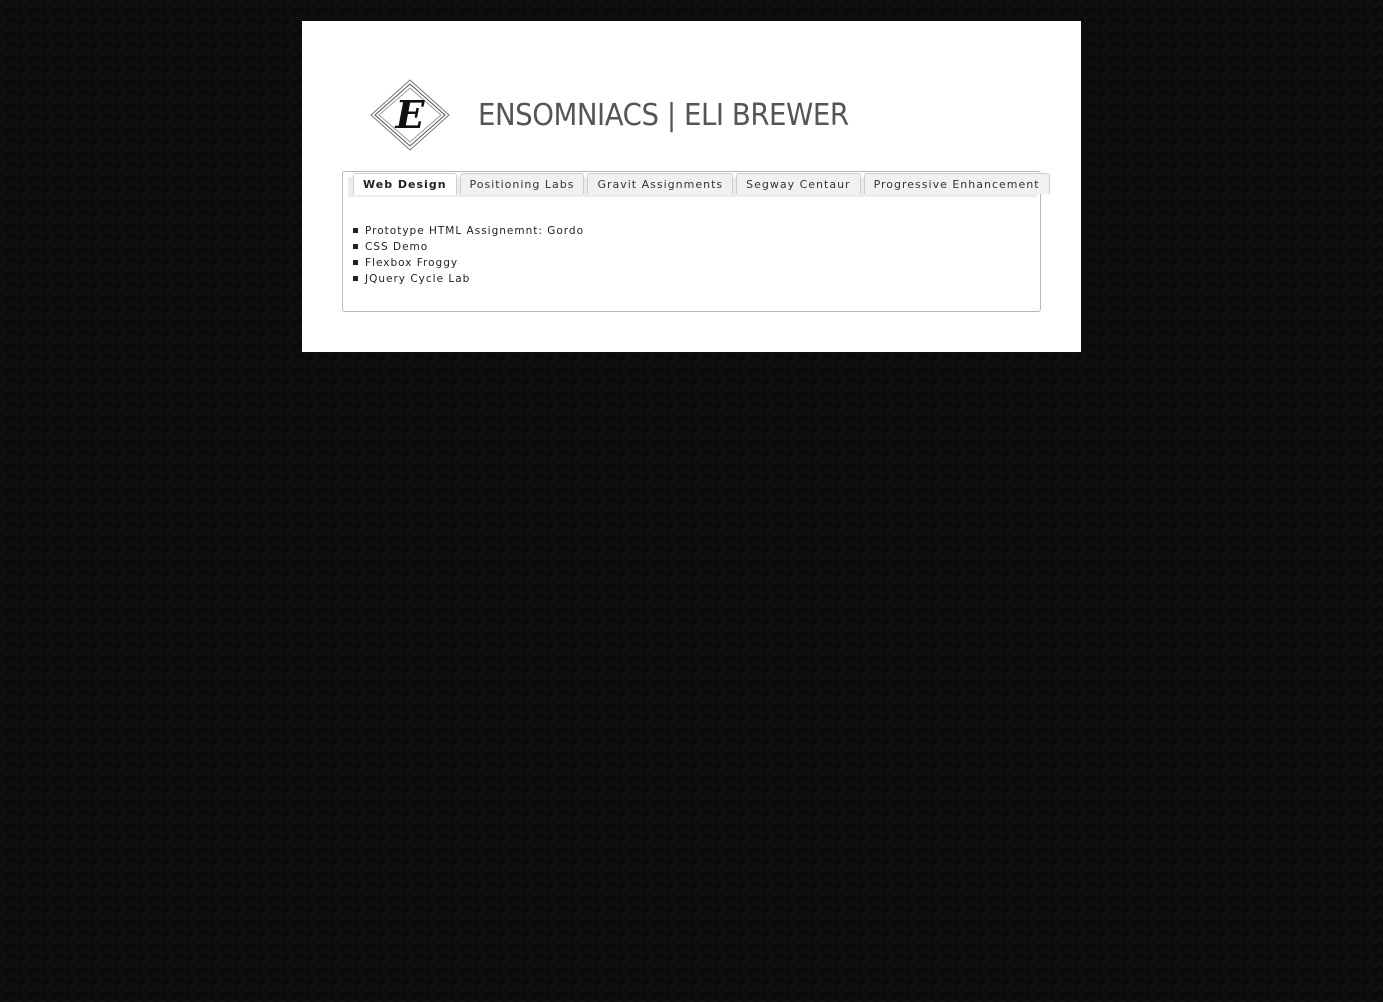 The image size is (1383, 1002). I want to click on link-prototype-html: Prototype HTML Assignemnt: Gordo, so click(474, 231).